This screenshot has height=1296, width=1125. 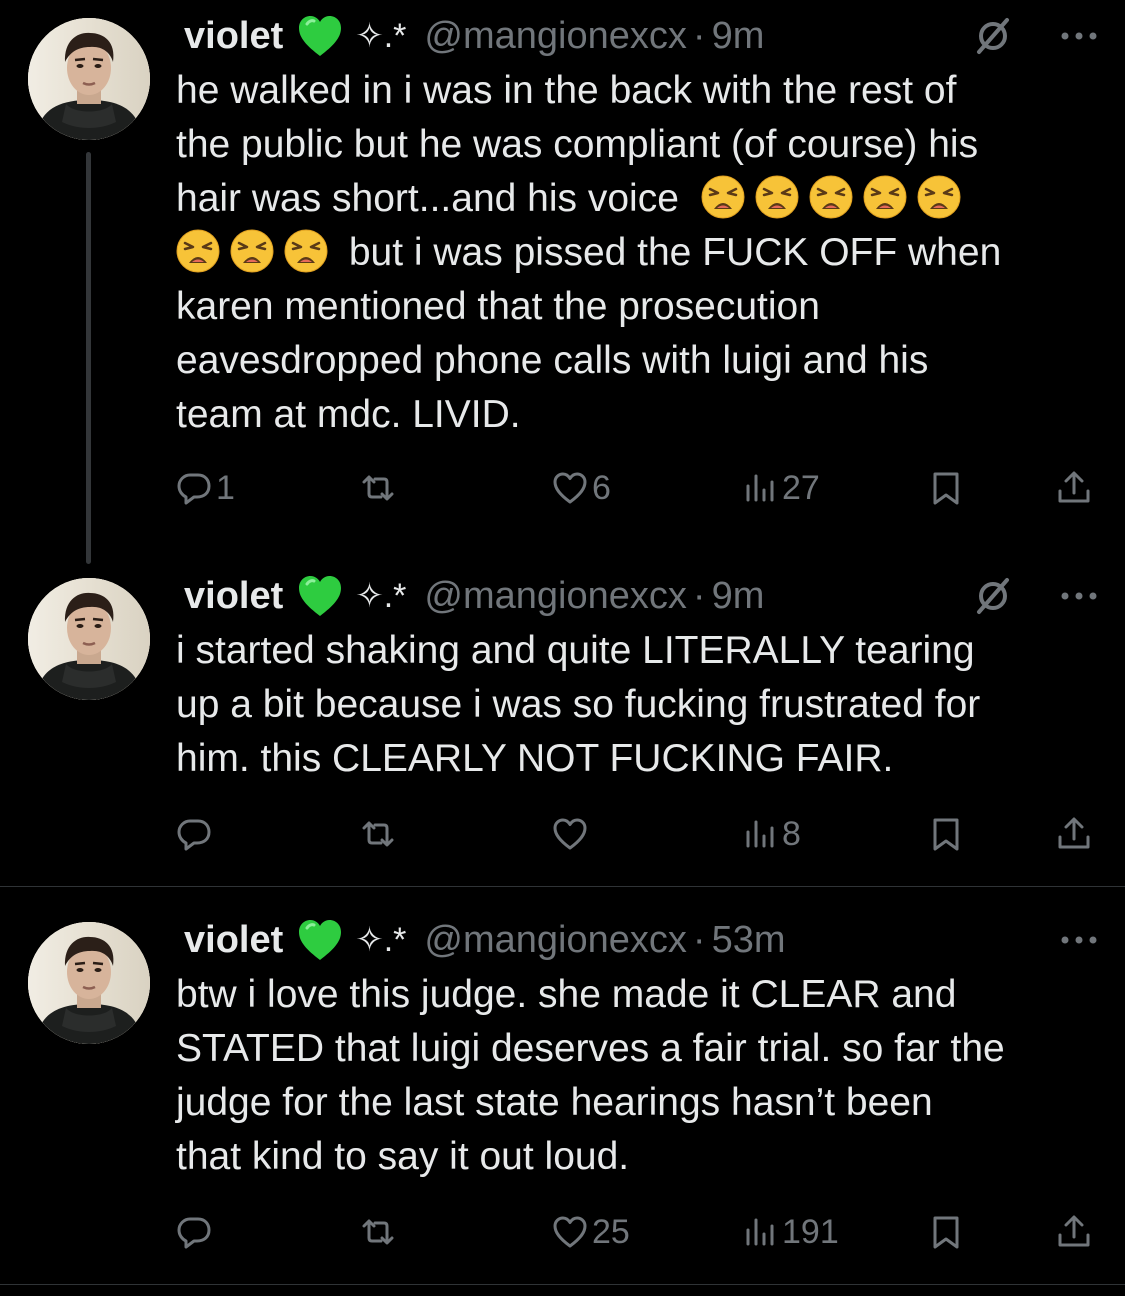 What do you see at coordinates (675, 252) in the screenshot?
I see `text-segment: but i was pissed the FUCK OFF when` at bounding box center [675, 252].